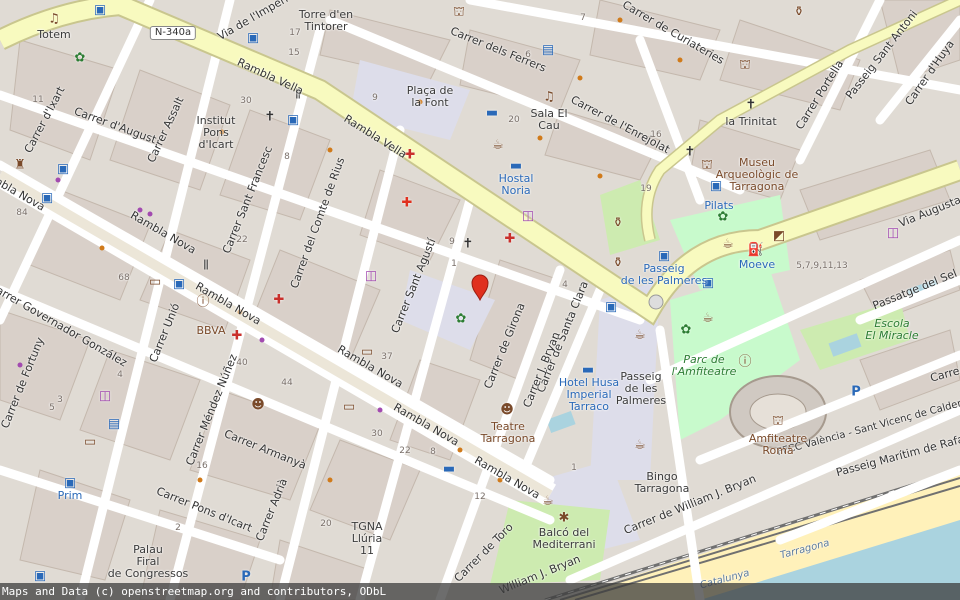 This screenshot has width=960, height=600. What do you see at coordinates (641, 388) in the screenshot?
I see `place-label-passeig-palmeres: Passeig de les Palmeres` at bounding box center [641, 388].